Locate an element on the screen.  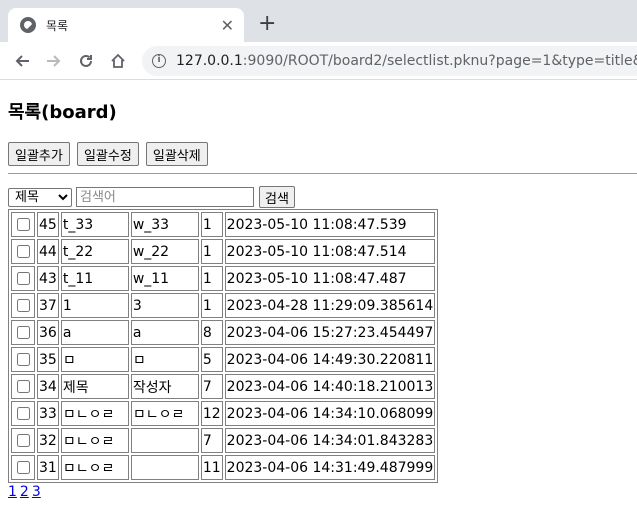
row-writer: 3 is located at coordinates (164, 305).